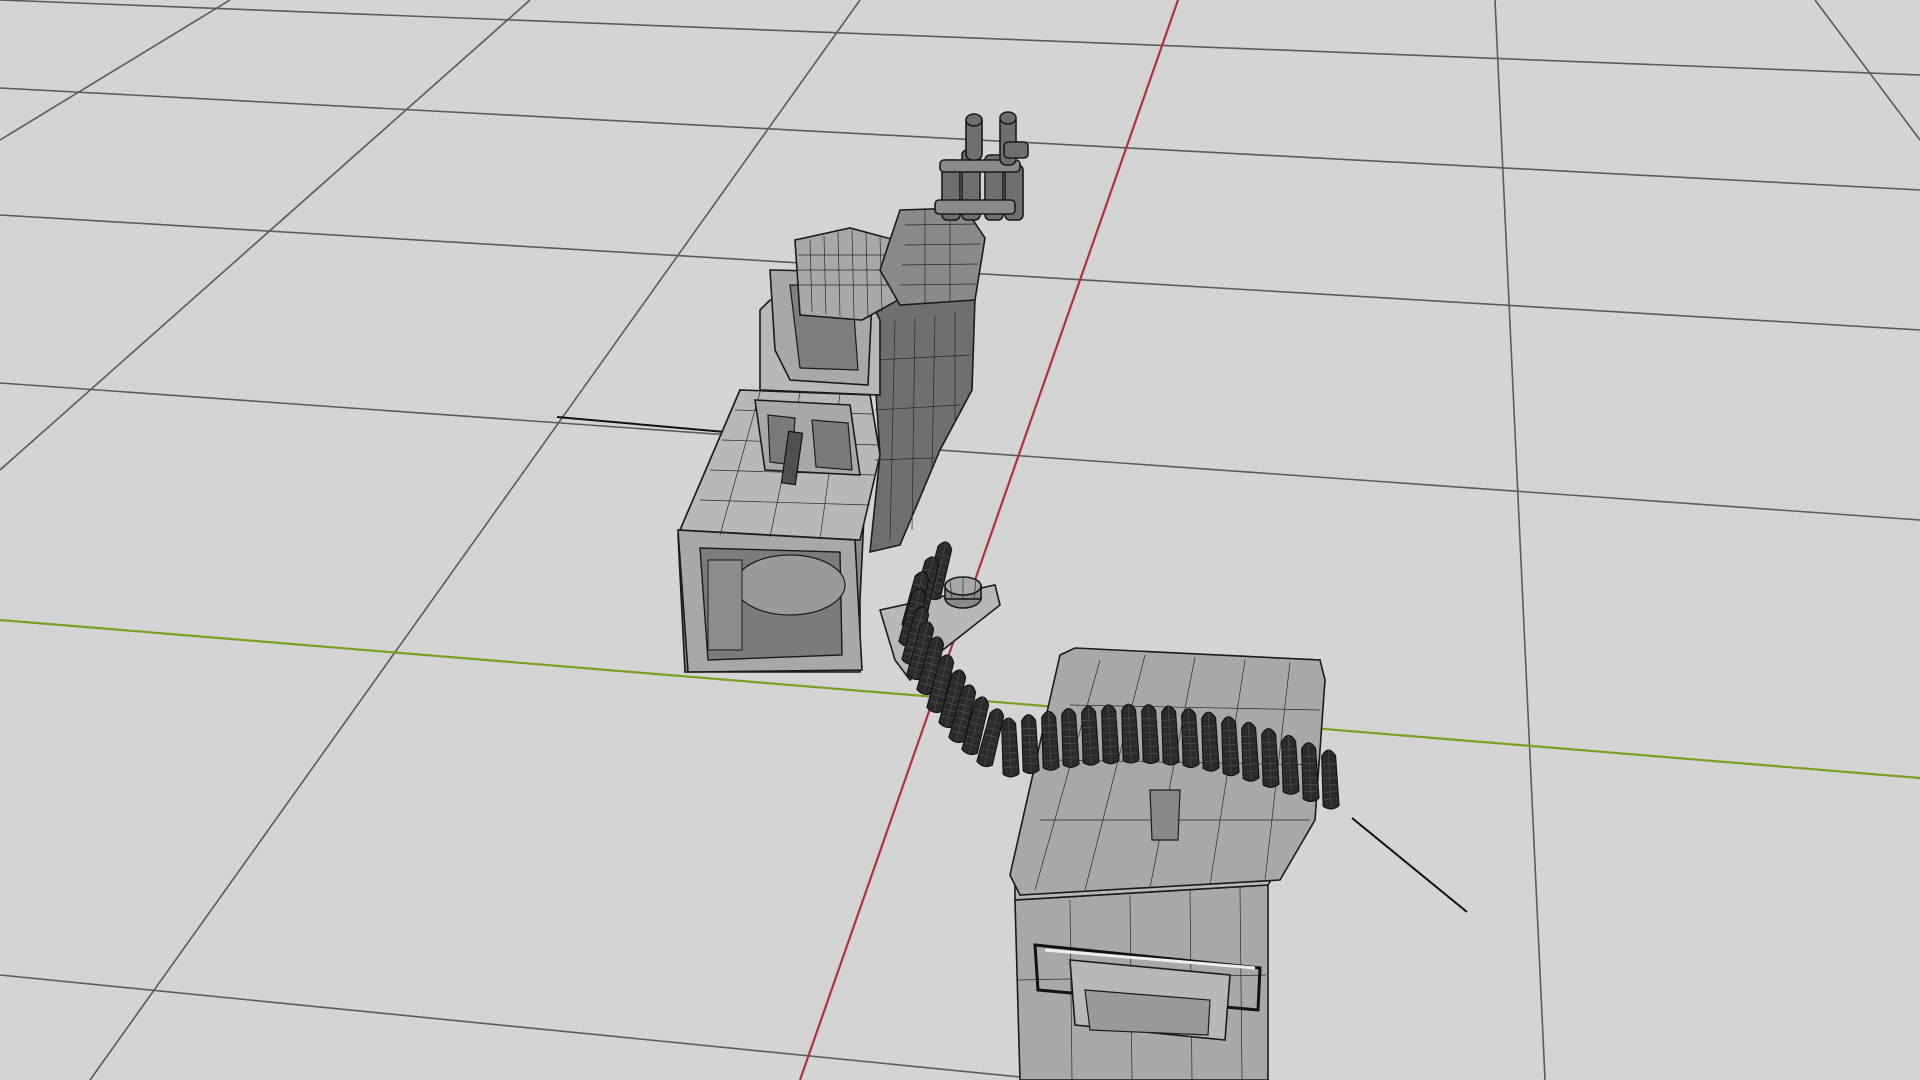 This screenshot has width=1920, height=1080. What do you see at coordinates (981, 166) in the screenshot?
I see `barrel-cluster` at bounding box center [981, 166].